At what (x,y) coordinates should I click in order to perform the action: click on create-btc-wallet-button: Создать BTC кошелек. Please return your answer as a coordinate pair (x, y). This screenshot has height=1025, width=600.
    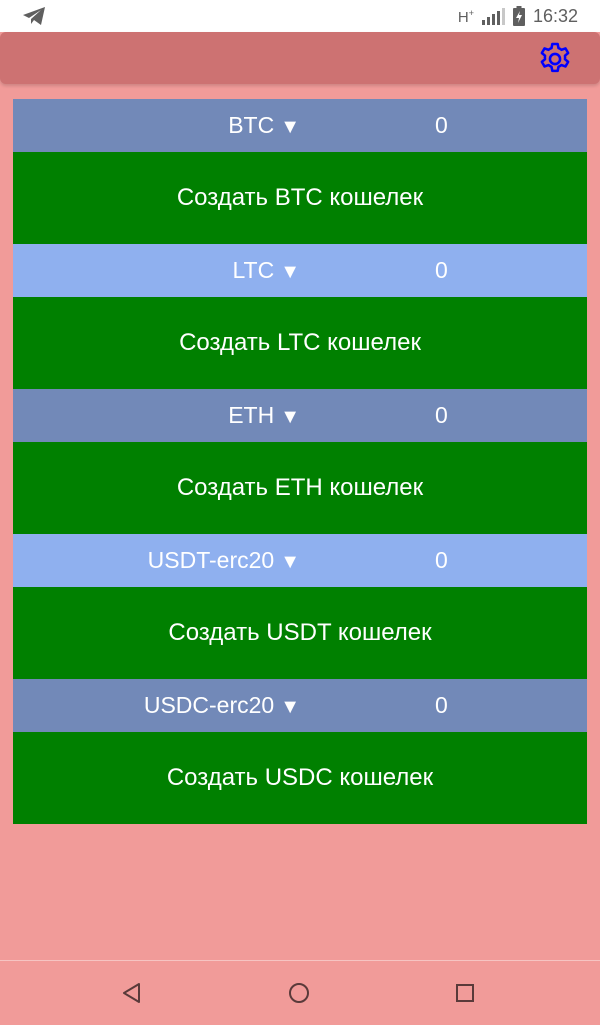
    Looking at the image, I should click on (300, 198).